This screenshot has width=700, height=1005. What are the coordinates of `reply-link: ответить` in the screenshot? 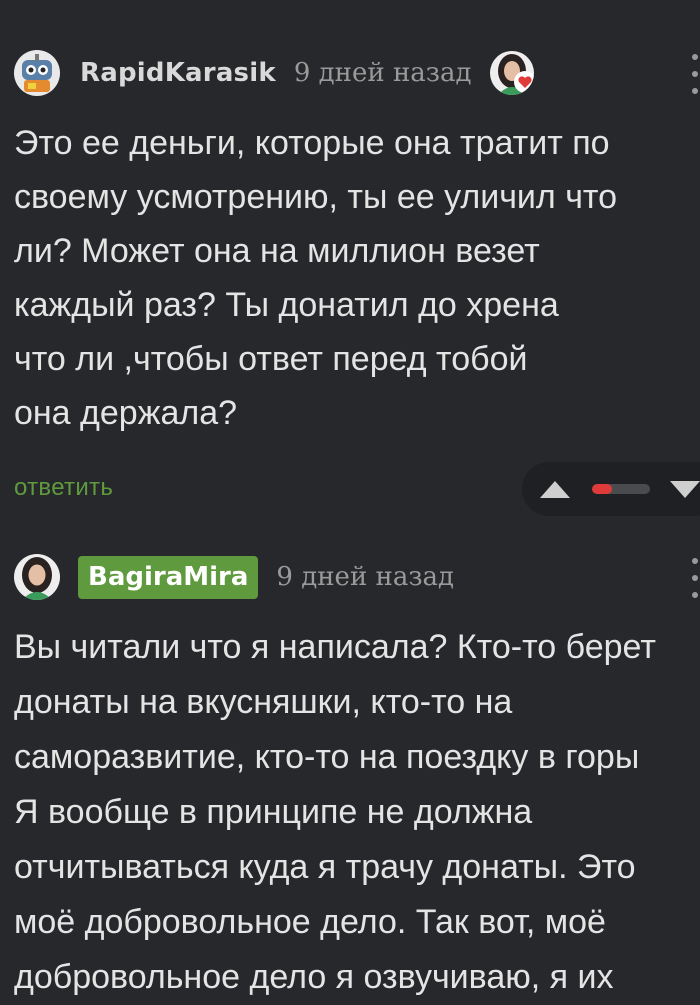 It's located at (63, 488).